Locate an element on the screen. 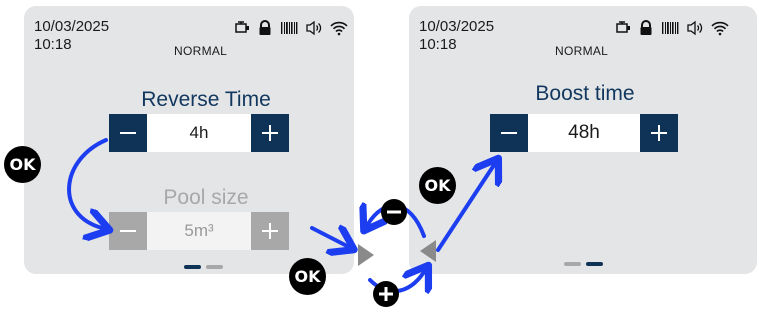 The width and height of the screenshot is (759, 312). nav-left-triangle is located at coordinates (428, 251).